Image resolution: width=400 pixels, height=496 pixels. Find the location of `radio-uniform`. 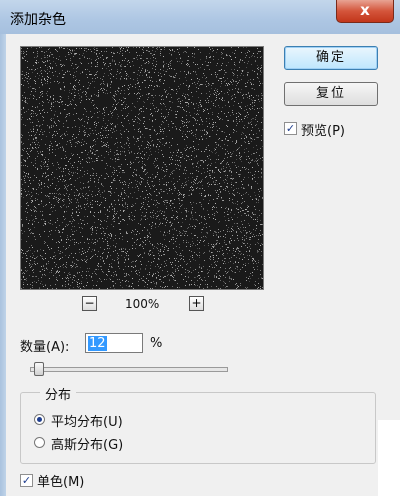

radio-uniform is located at coordinates (39, 419).